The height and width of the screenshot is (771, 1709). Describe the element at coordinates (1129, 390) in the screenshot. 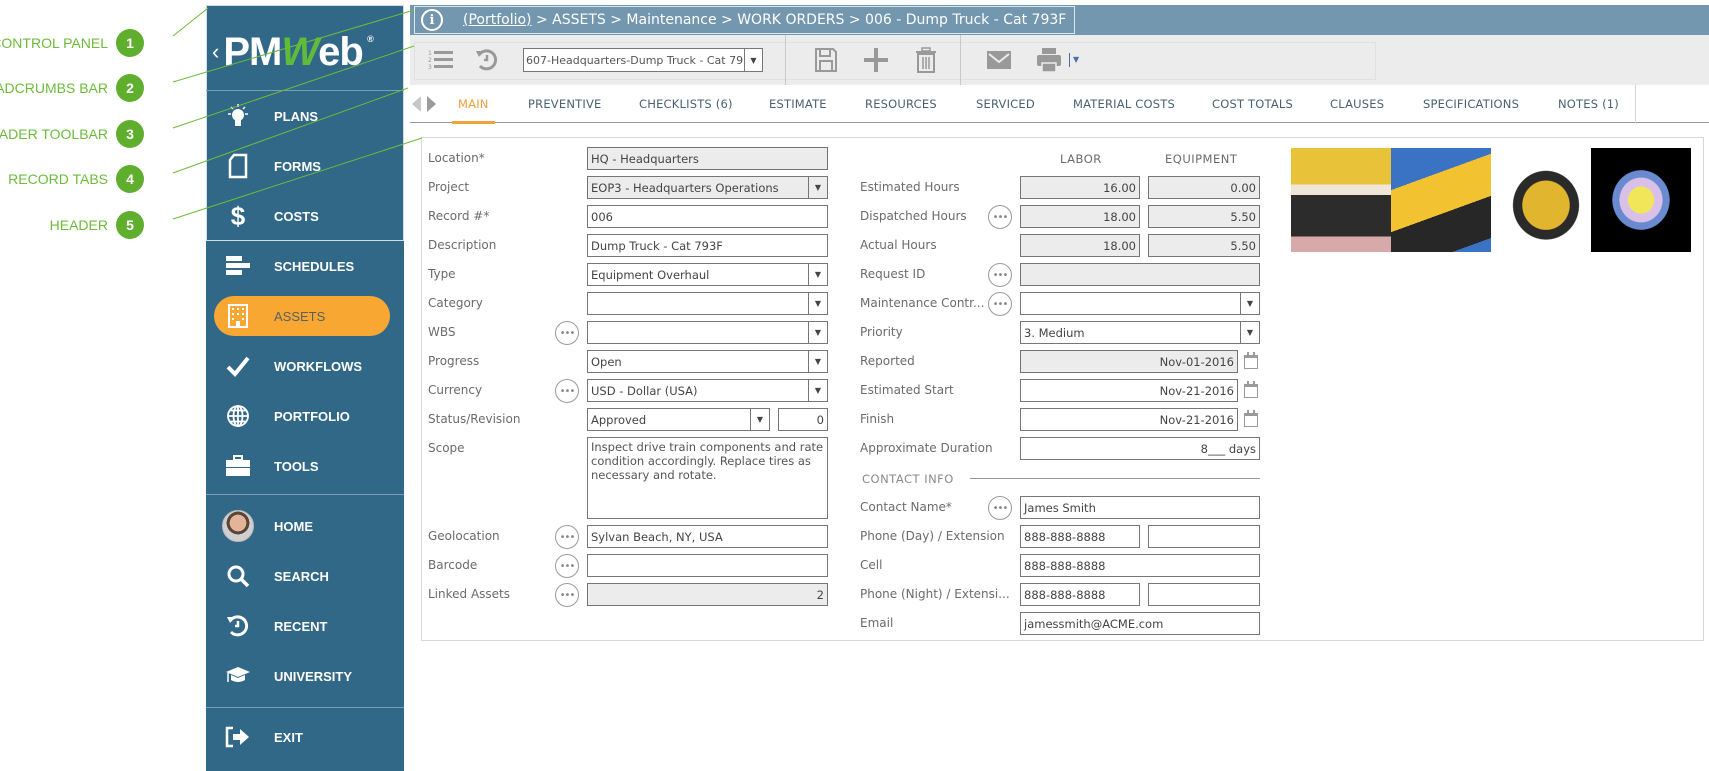

I see `estimated-start-date-field: Nov-21-2016` at that location.